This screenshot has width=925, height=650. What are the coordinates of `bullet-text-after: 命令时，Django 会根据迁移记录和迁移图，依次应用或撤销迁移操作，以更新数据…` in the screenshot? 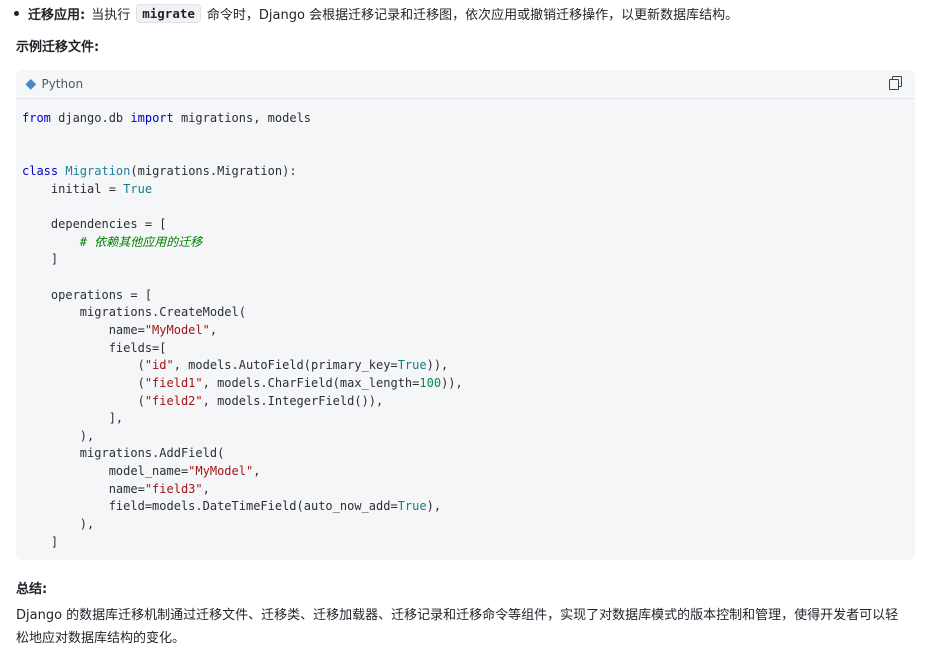 It's located at (472, 15).